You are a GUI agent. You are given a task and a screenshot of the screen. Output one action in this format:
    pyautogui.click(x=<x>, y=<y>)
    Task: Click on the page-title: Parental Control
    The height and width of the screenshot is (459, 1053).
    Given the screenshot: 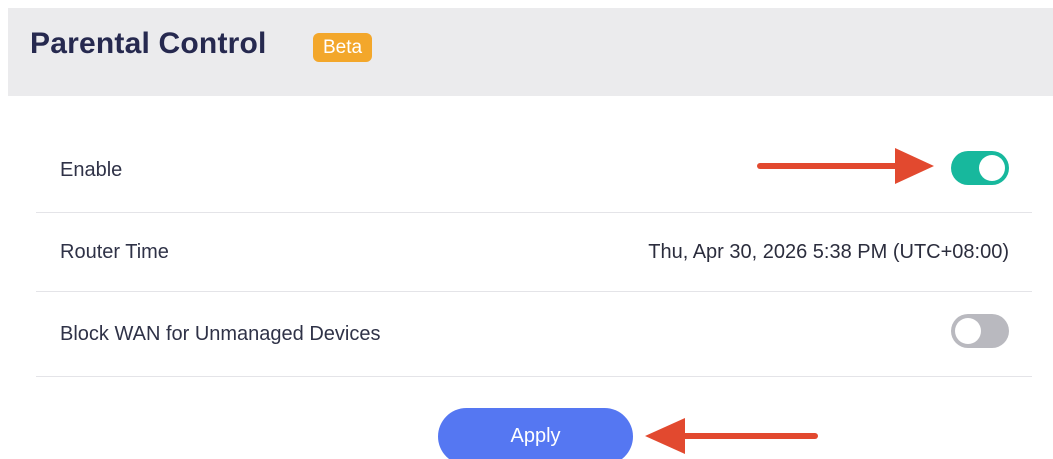 What is the action you would take?
    pyautogui.click(x=148, y=43)
    